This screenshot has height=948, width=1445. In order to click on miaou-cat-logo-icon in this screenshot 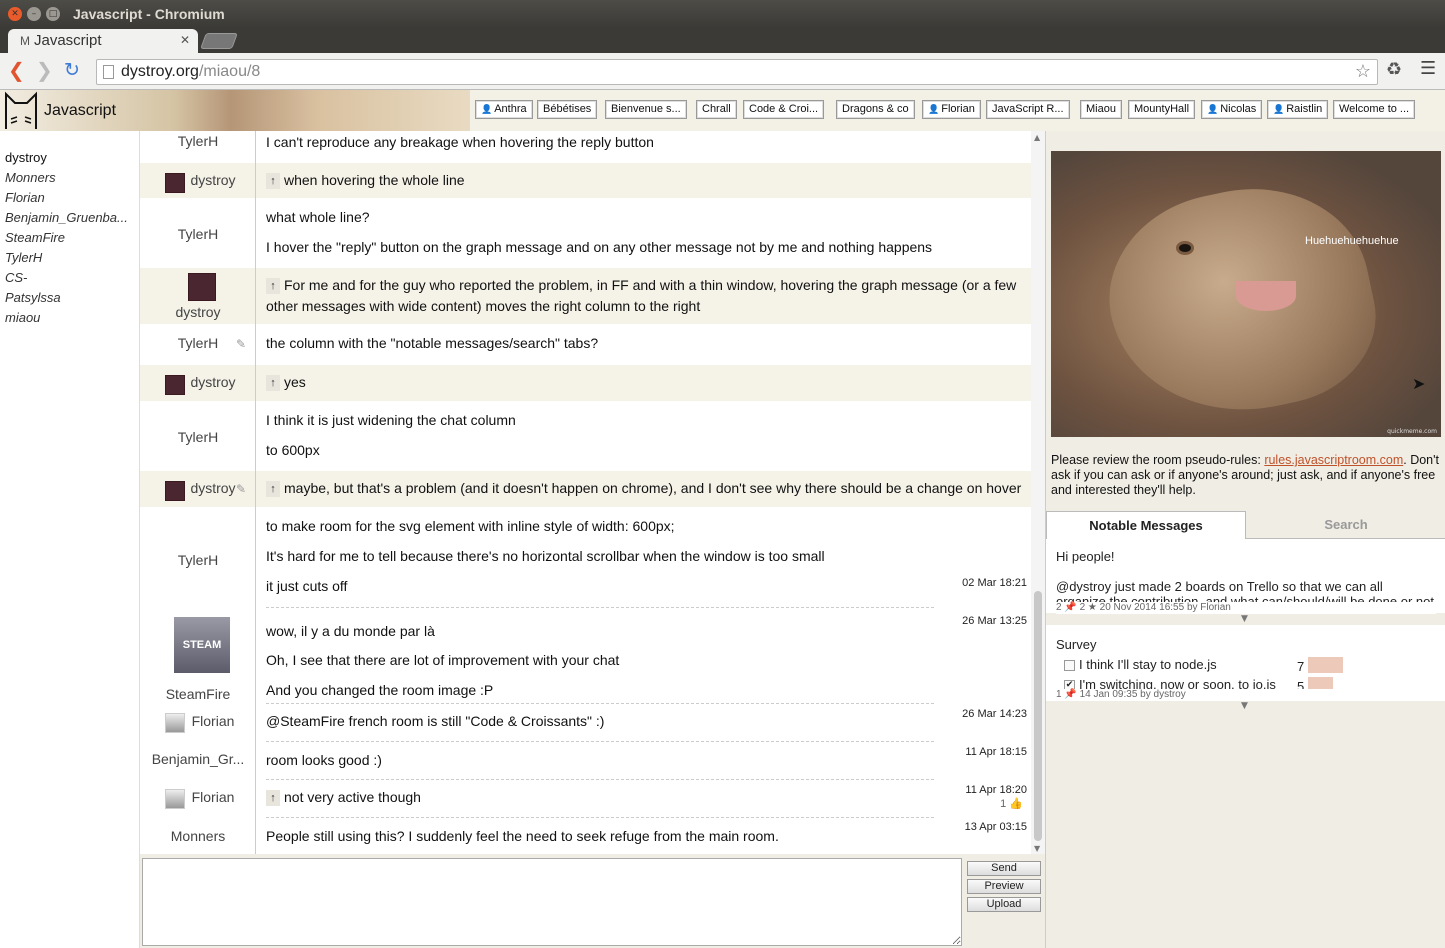, I will do `click(21, 111)`.